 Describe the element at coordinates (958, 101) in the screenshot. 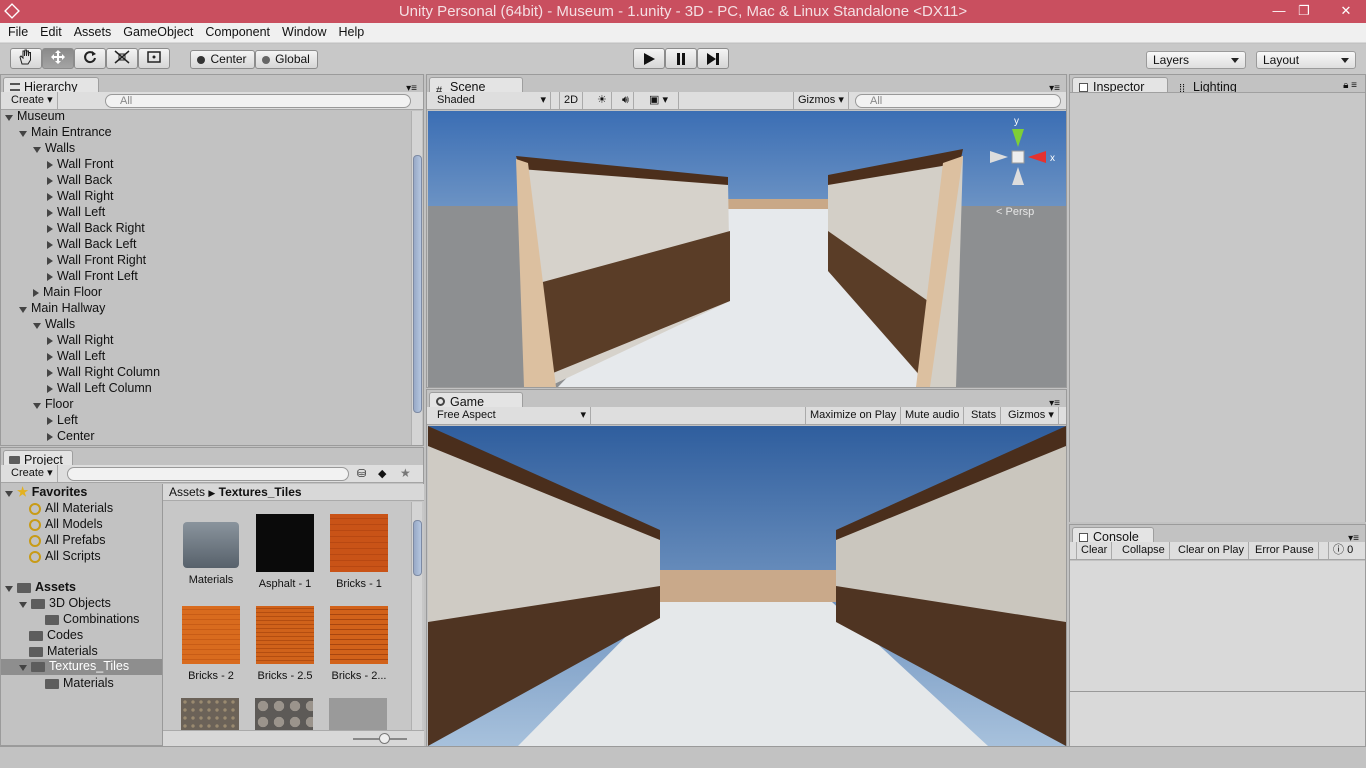

I see `scene-search-input: All` at that location.